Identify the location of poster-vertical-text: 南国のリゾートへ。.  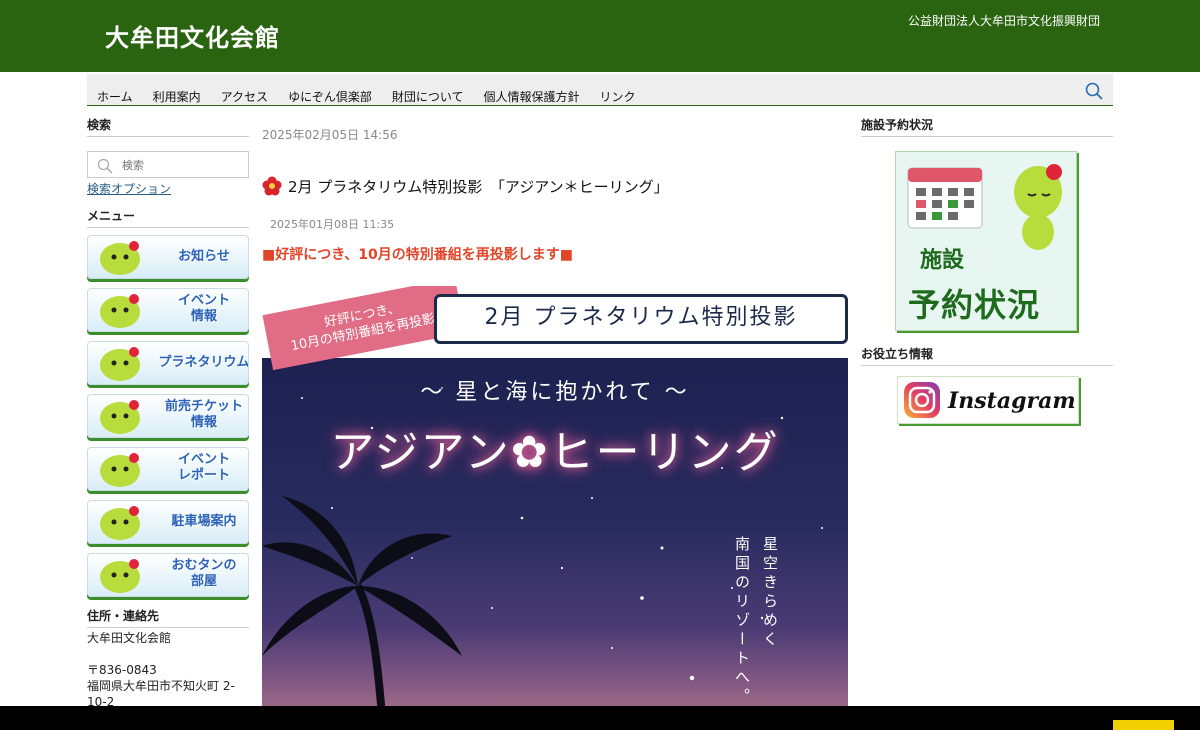
(742, 621).